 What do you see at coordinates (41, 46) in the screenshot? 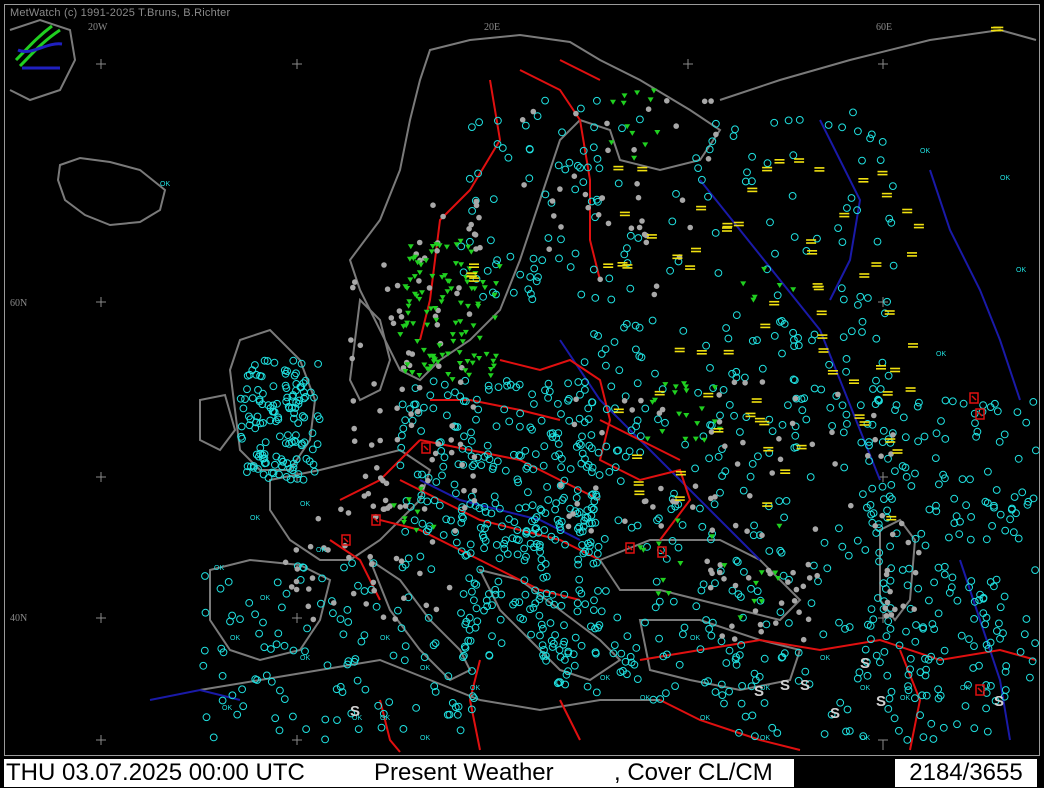
I see `metwatch-logo-icon` at bounding box center [41, 46].